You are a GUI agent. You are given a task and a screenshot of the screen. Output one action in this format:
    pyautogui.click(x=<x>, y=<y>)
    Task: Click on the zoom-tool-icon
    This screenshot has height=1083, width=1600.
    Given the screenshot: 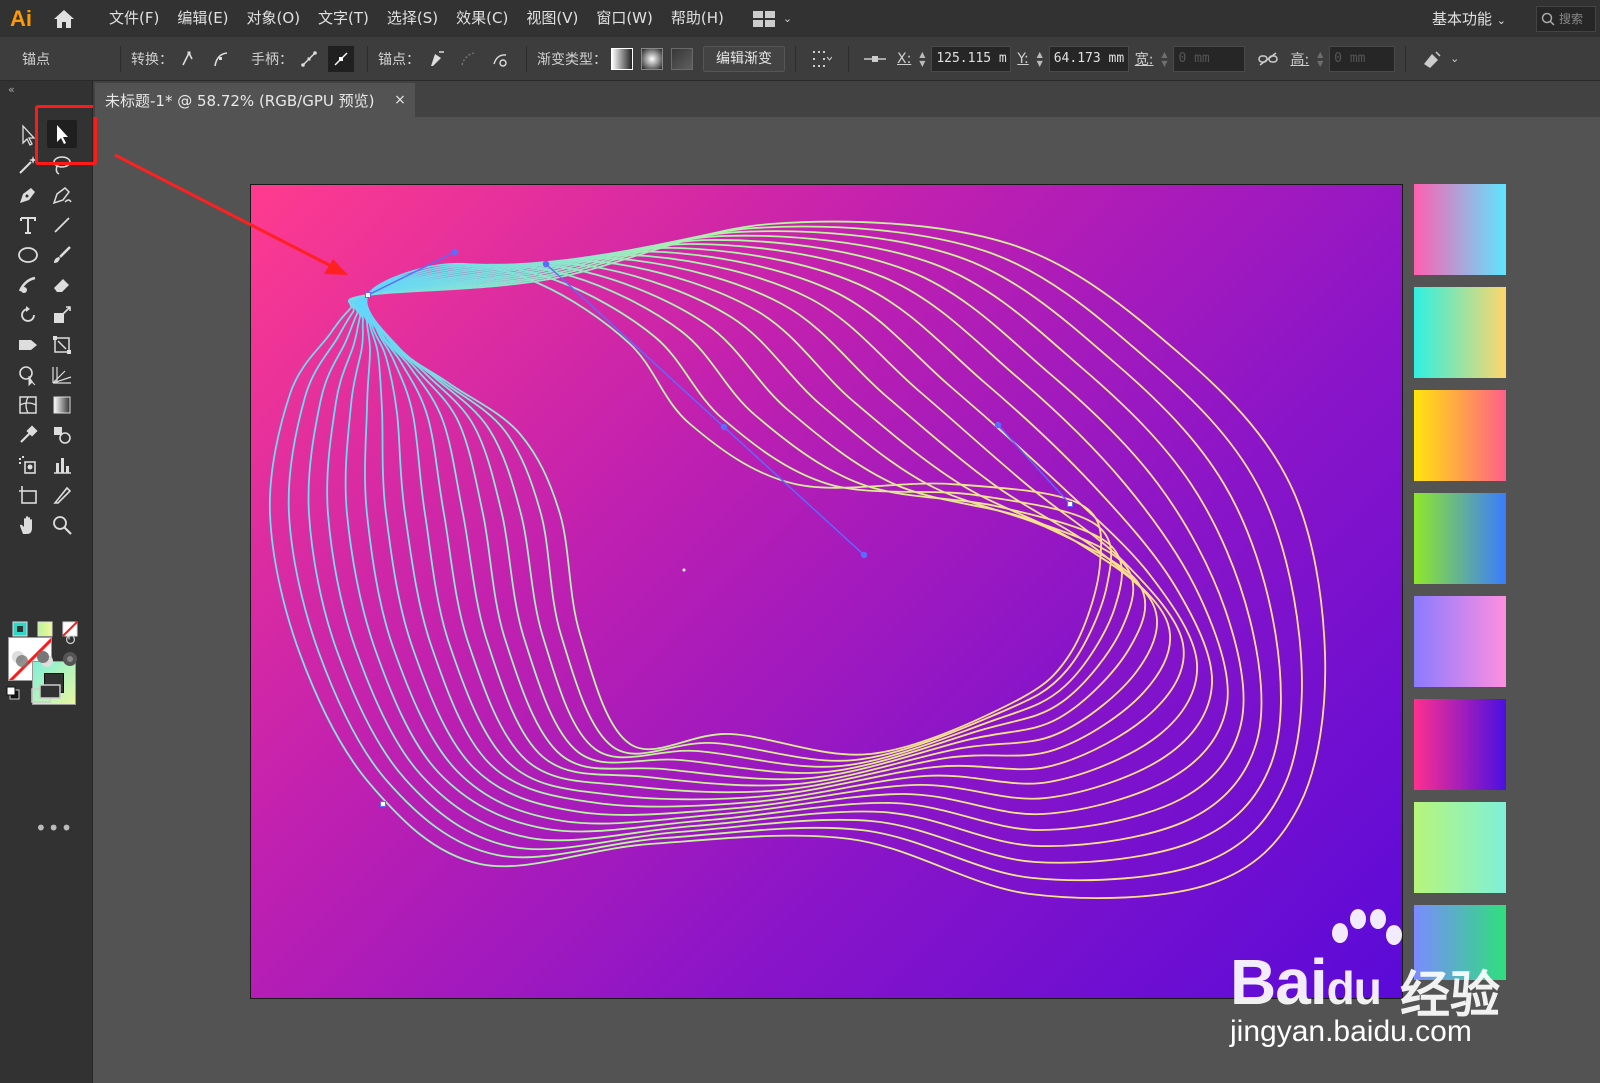 What is the action you would take?
    pyautogui.click(x=62, y=525)
    